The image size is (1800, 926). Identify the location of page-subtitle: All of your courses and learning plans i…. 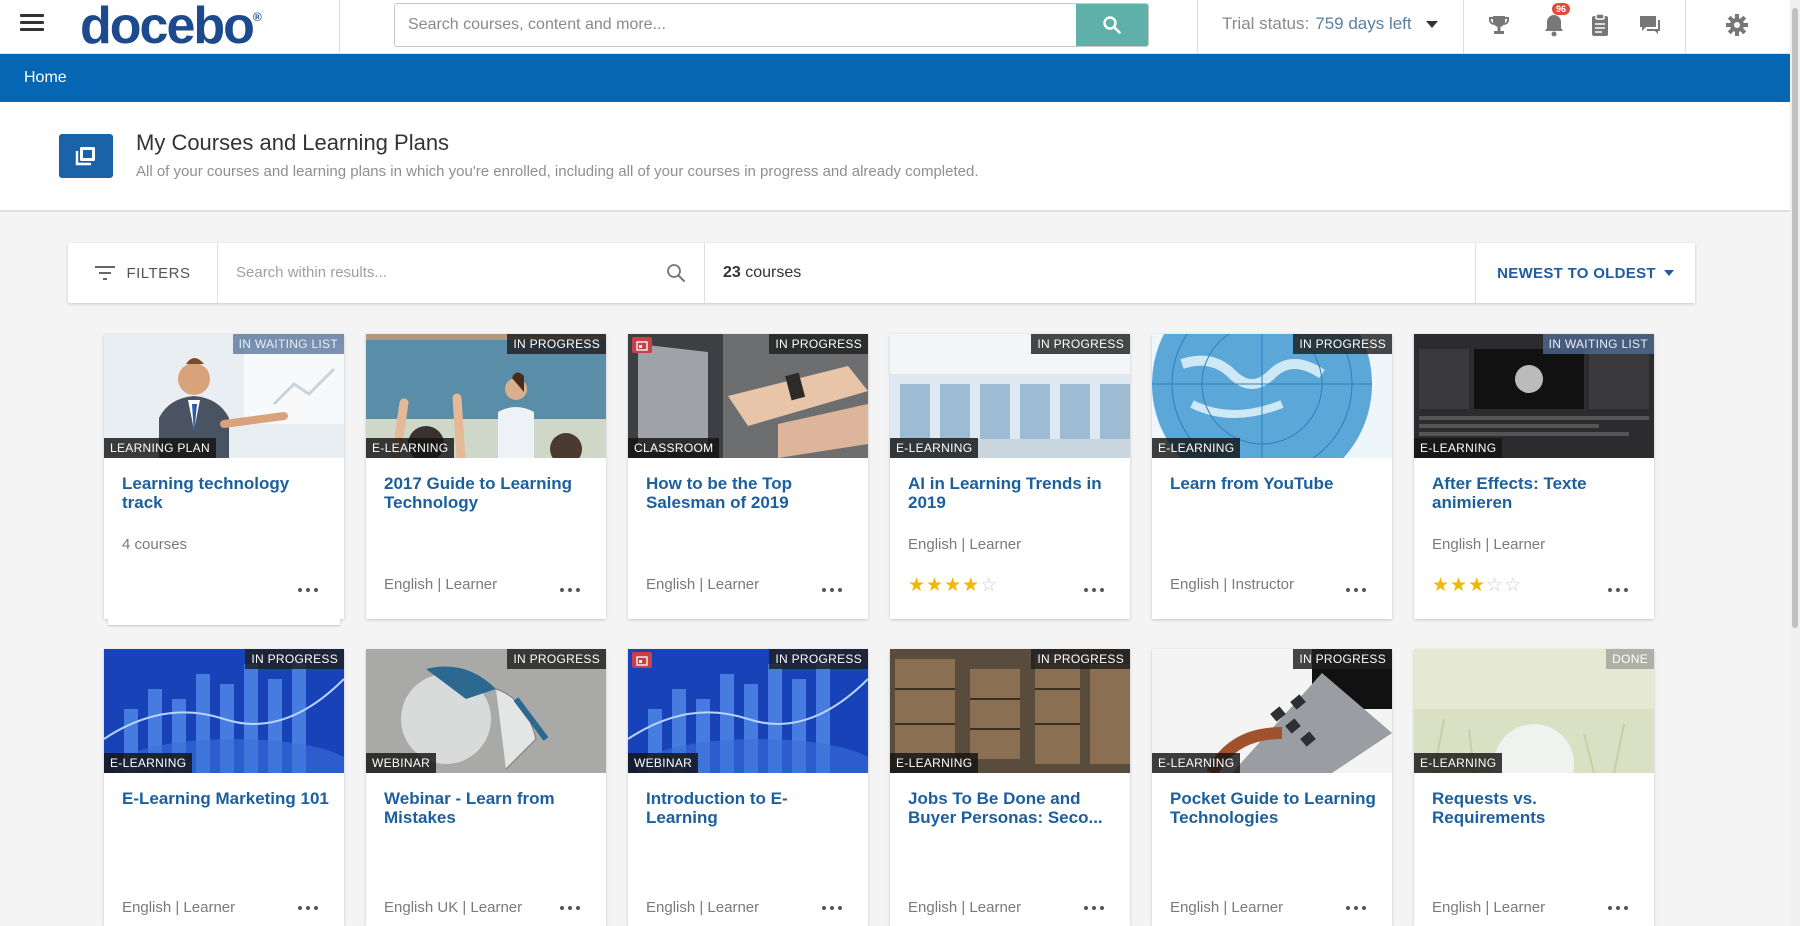
(557, 171).